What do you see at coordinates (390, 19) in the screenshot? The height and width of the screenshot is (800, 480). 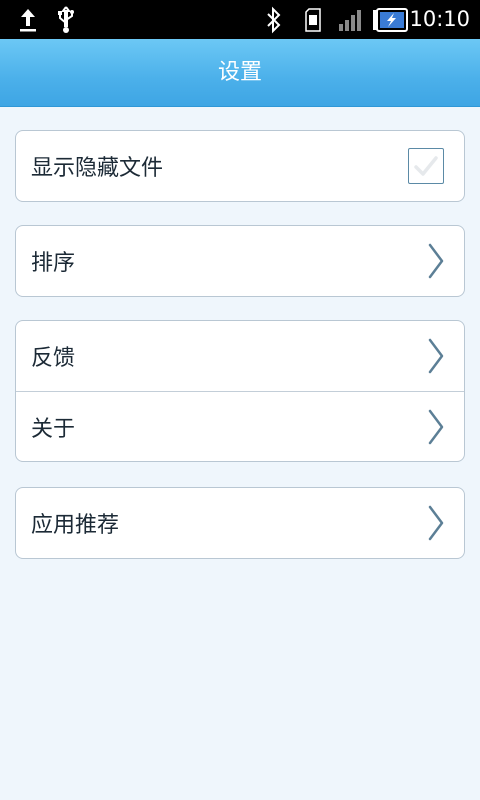 I see `battery-charging-icon` at bounding box center [390, 19].